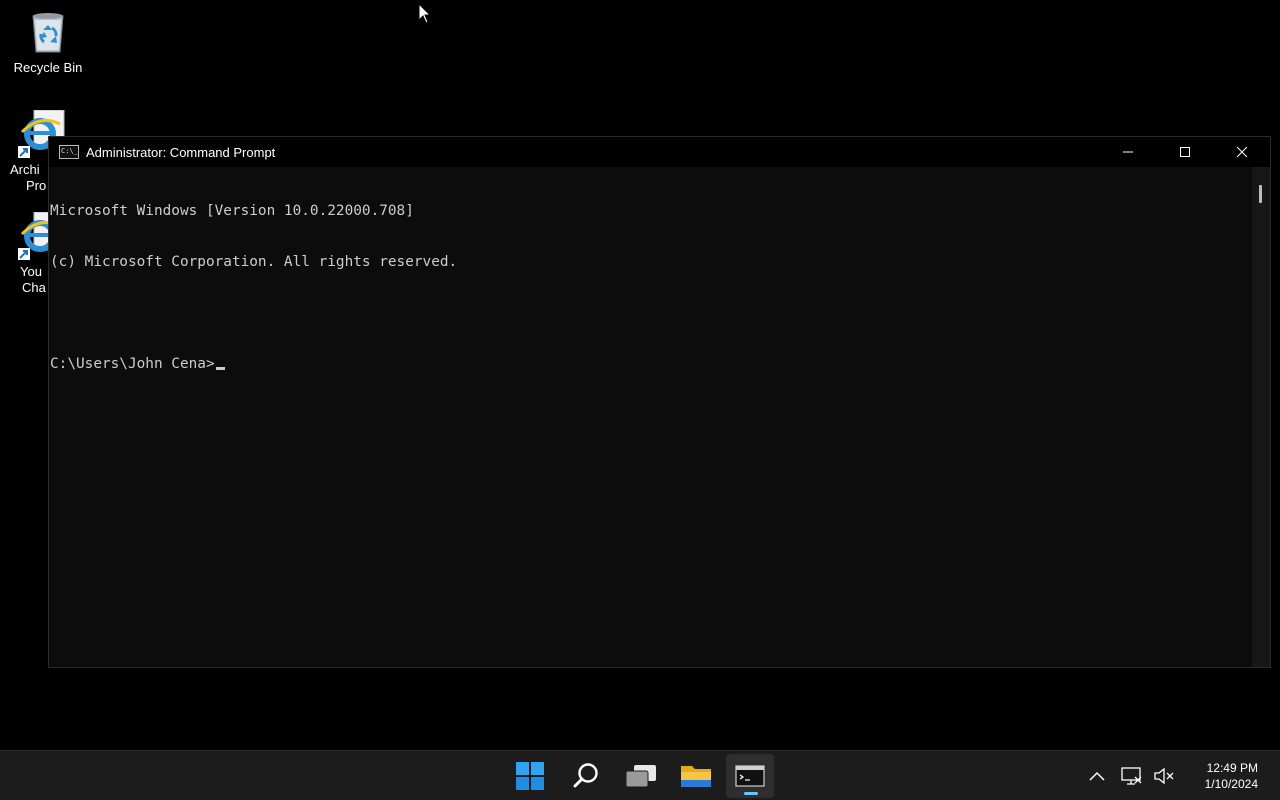 Image resolution: width=1280 pixels, height=800 pixels. I want to click on start-icon, so click(530, 776).